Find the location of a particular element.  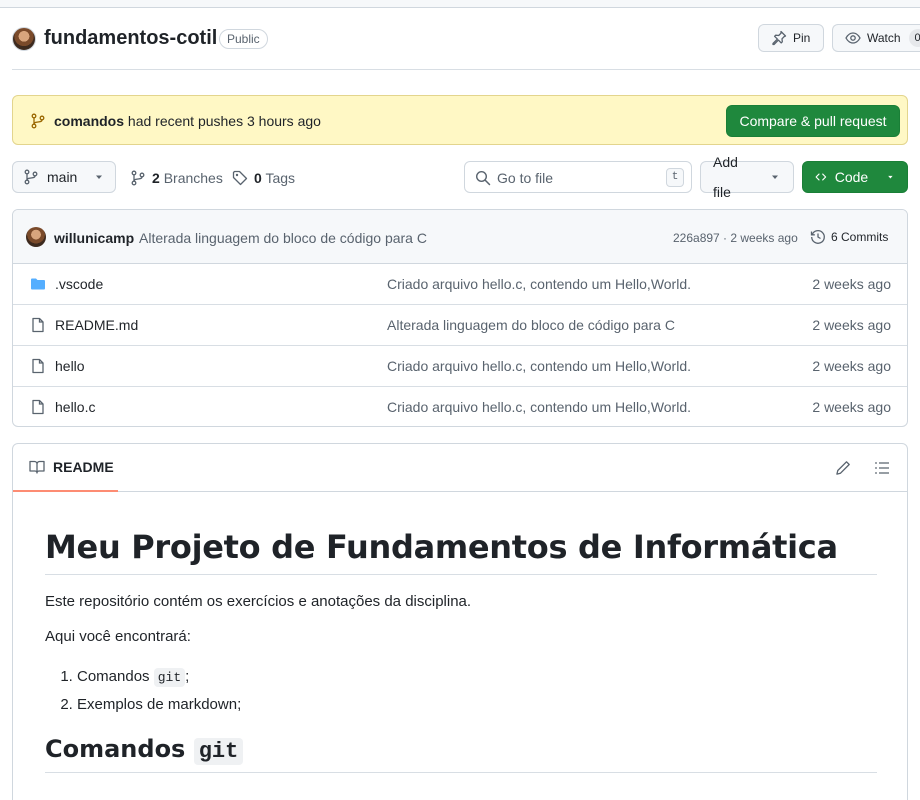

code-button: Code is located at coordinates (855, 177).